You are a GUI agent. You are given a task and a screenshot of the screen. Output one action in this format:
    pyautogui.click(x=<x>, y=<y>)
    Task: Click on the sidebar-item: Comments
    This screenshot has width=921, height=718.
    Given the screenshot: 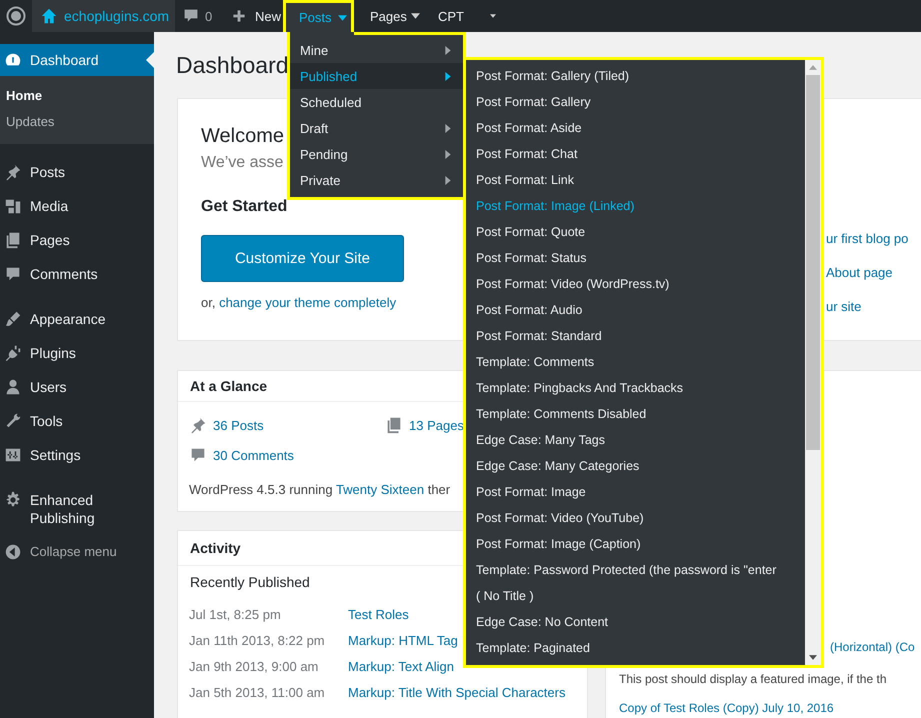 What is the action you would take?
    pyautogui.click(x=77, y=274)
    